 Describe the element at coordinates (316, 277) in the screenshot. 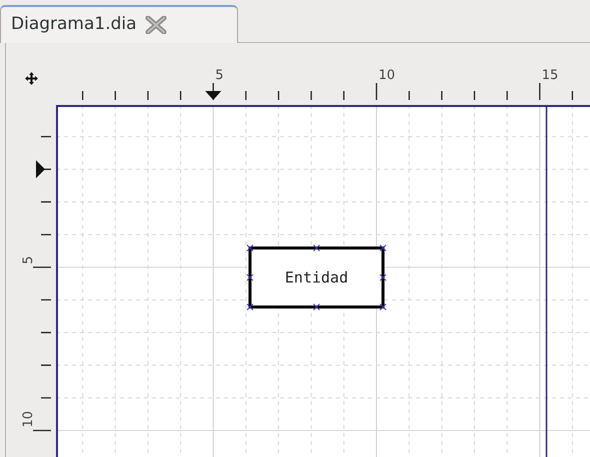

I see `entity-shape: Entidad` at that location.